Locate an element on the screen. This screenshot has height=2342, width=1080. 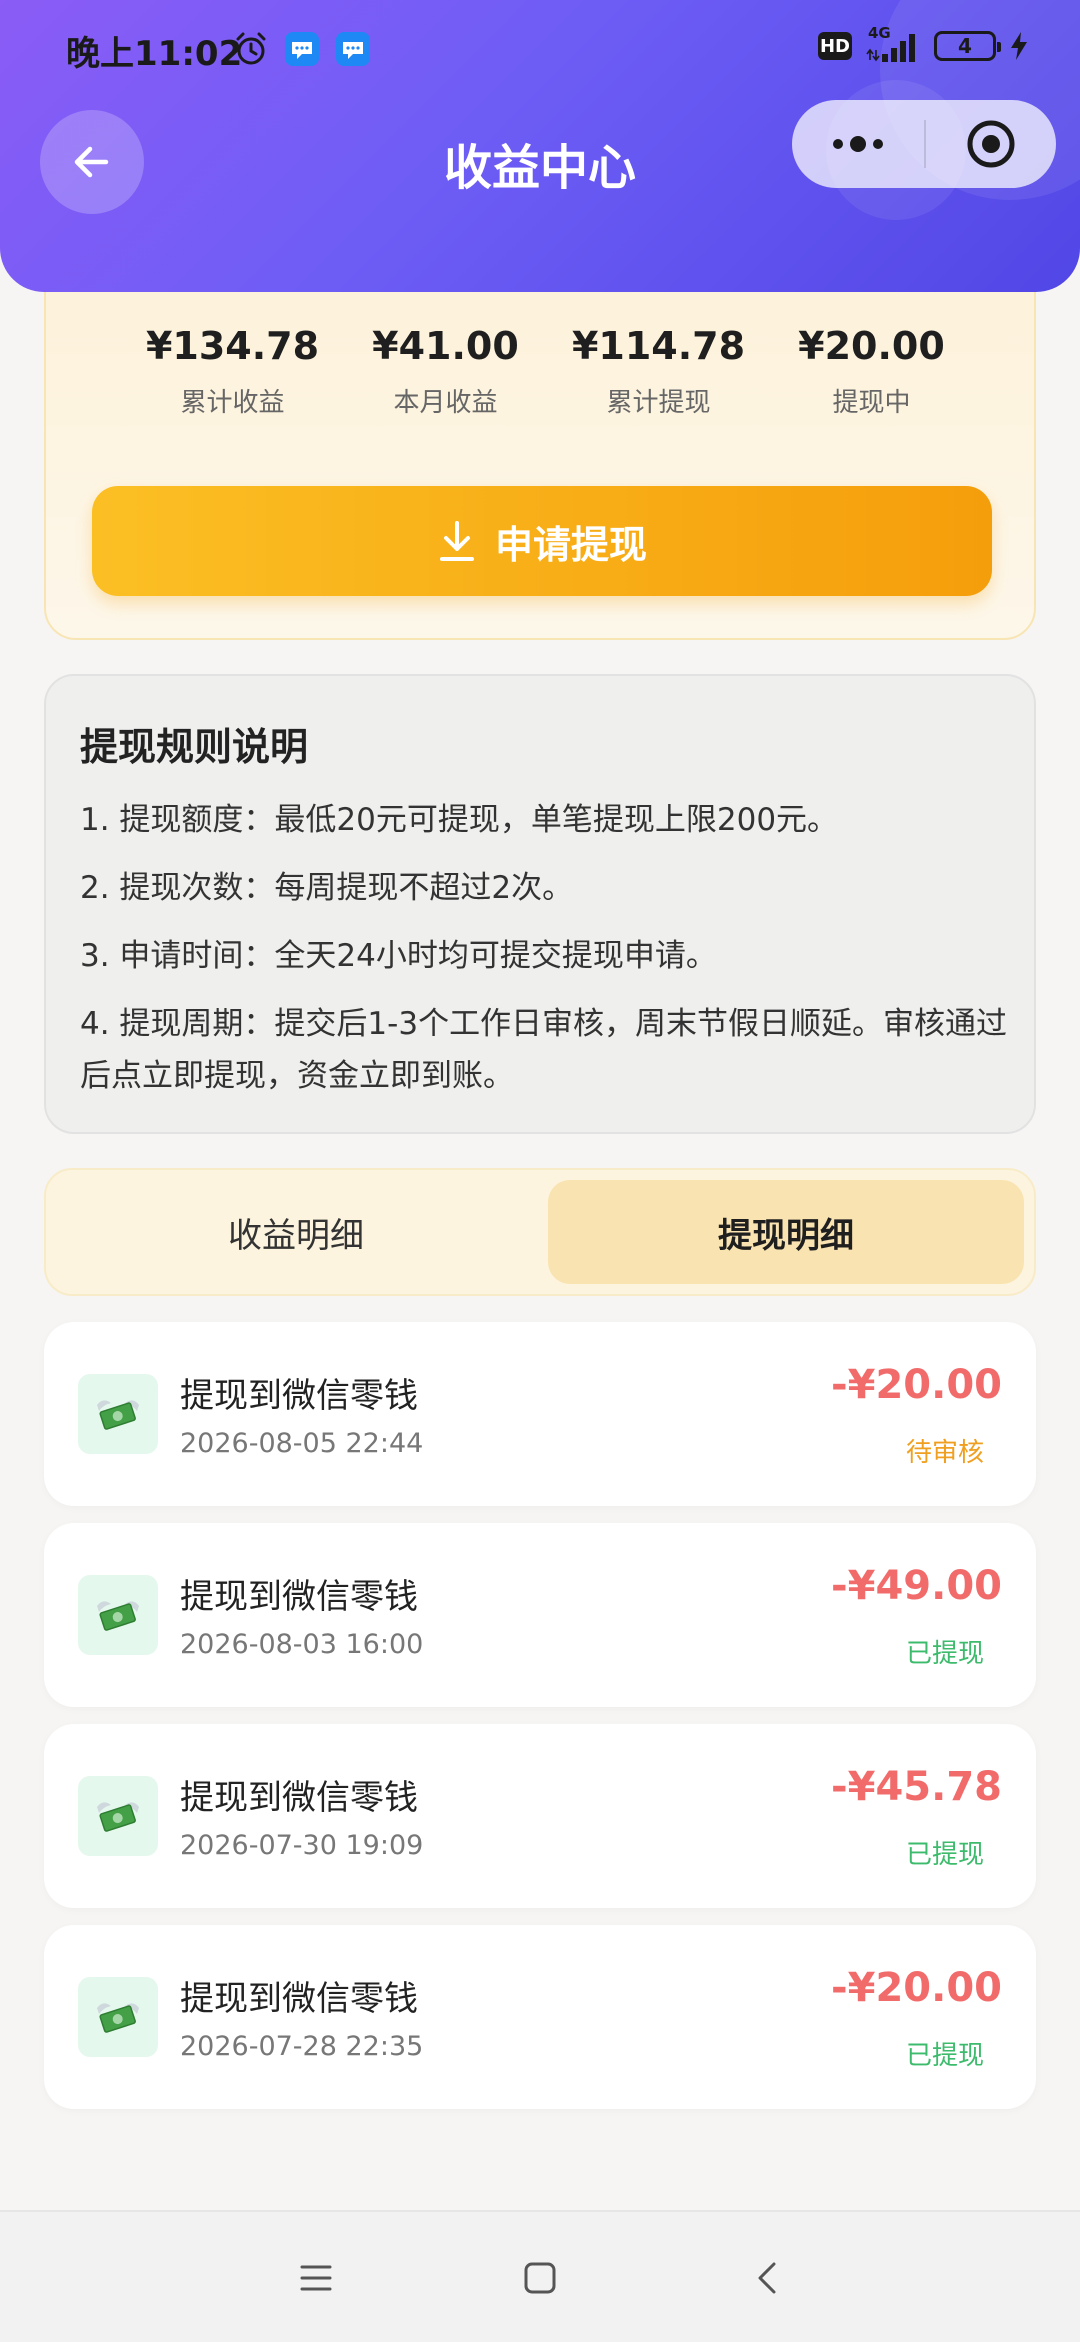
apply-withdraw-button: 申请提现 is located at coordinates (542, 541).